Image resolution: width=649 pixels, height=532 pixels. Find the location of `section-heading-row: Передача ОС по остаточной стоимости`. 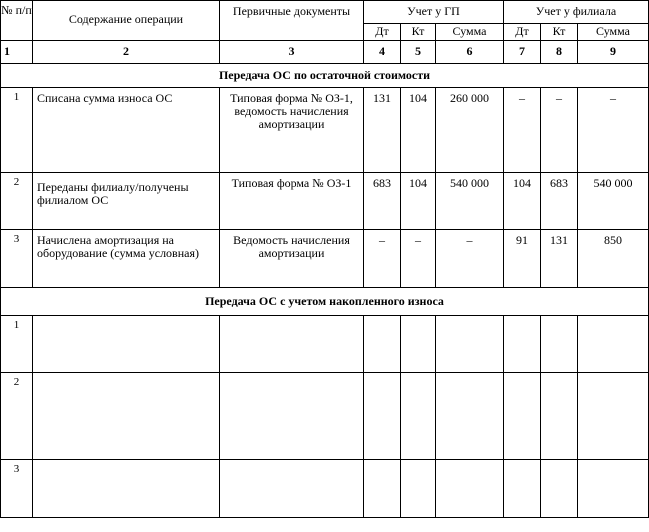

section-heading-row: Передача ОС по остаточной стоимости is located at coordinates (324, 75).